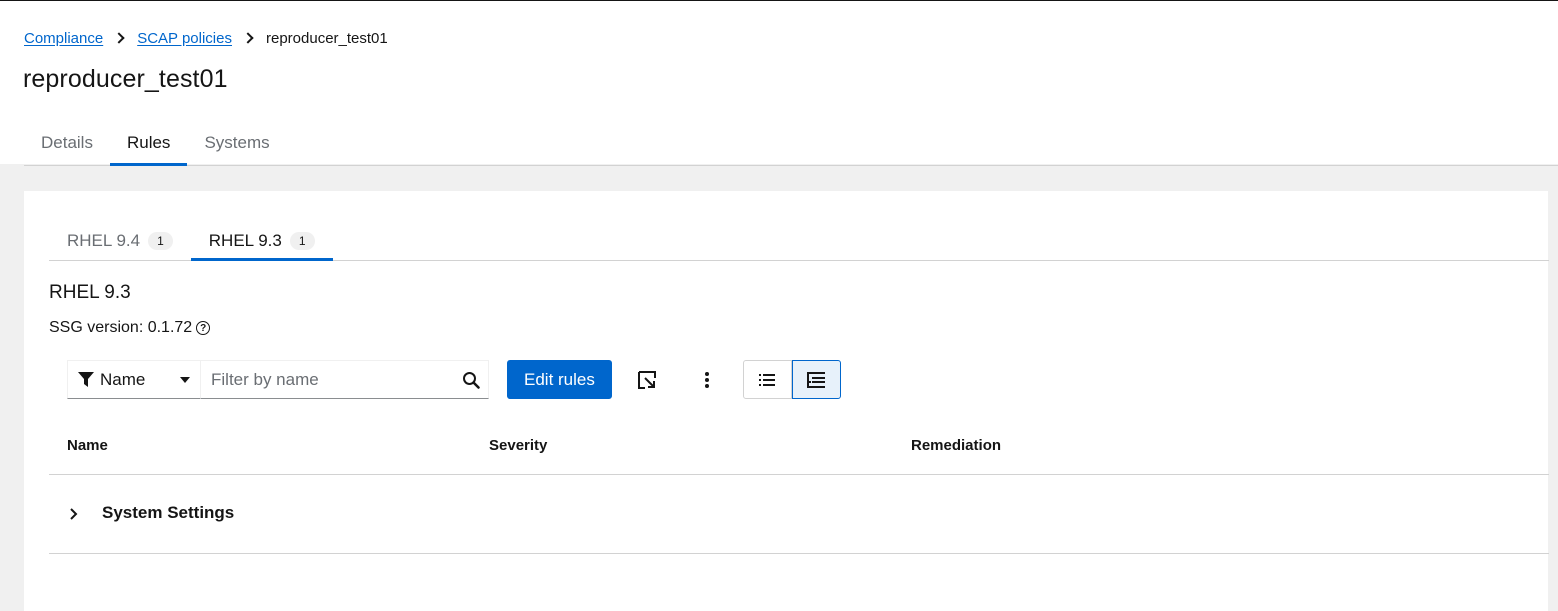 This screenshot has width=1558, height=611. I want to click on tab-details: Details, so click(67, 143).